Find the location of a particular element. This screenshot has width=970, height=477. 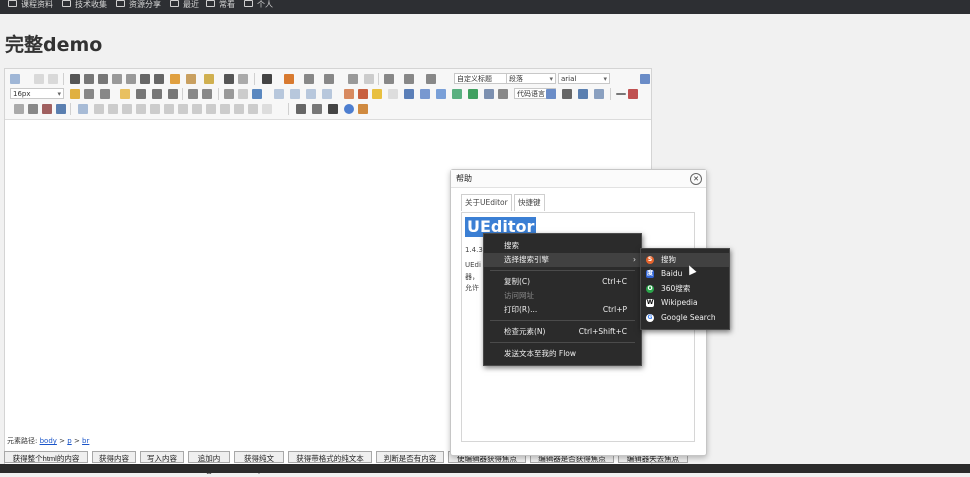

bookmark-item: 最近 is located at coordinates (184, 5).